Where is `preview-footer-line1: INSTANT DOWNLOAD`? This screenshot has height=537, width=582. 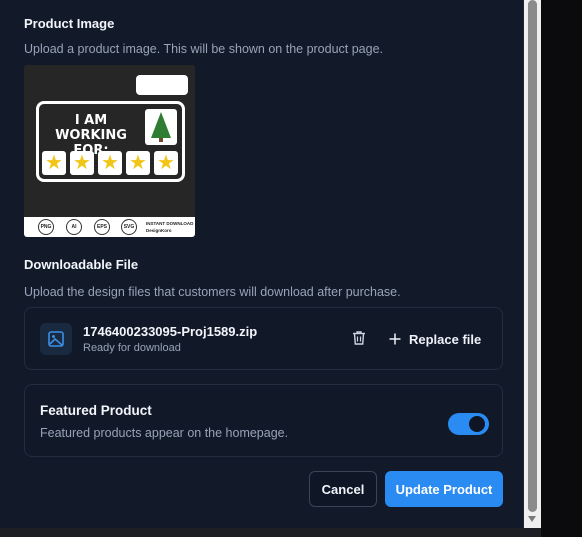 preview-footer-line1: INSTANT DOWNLOAD is located at coordinates (170, 223).